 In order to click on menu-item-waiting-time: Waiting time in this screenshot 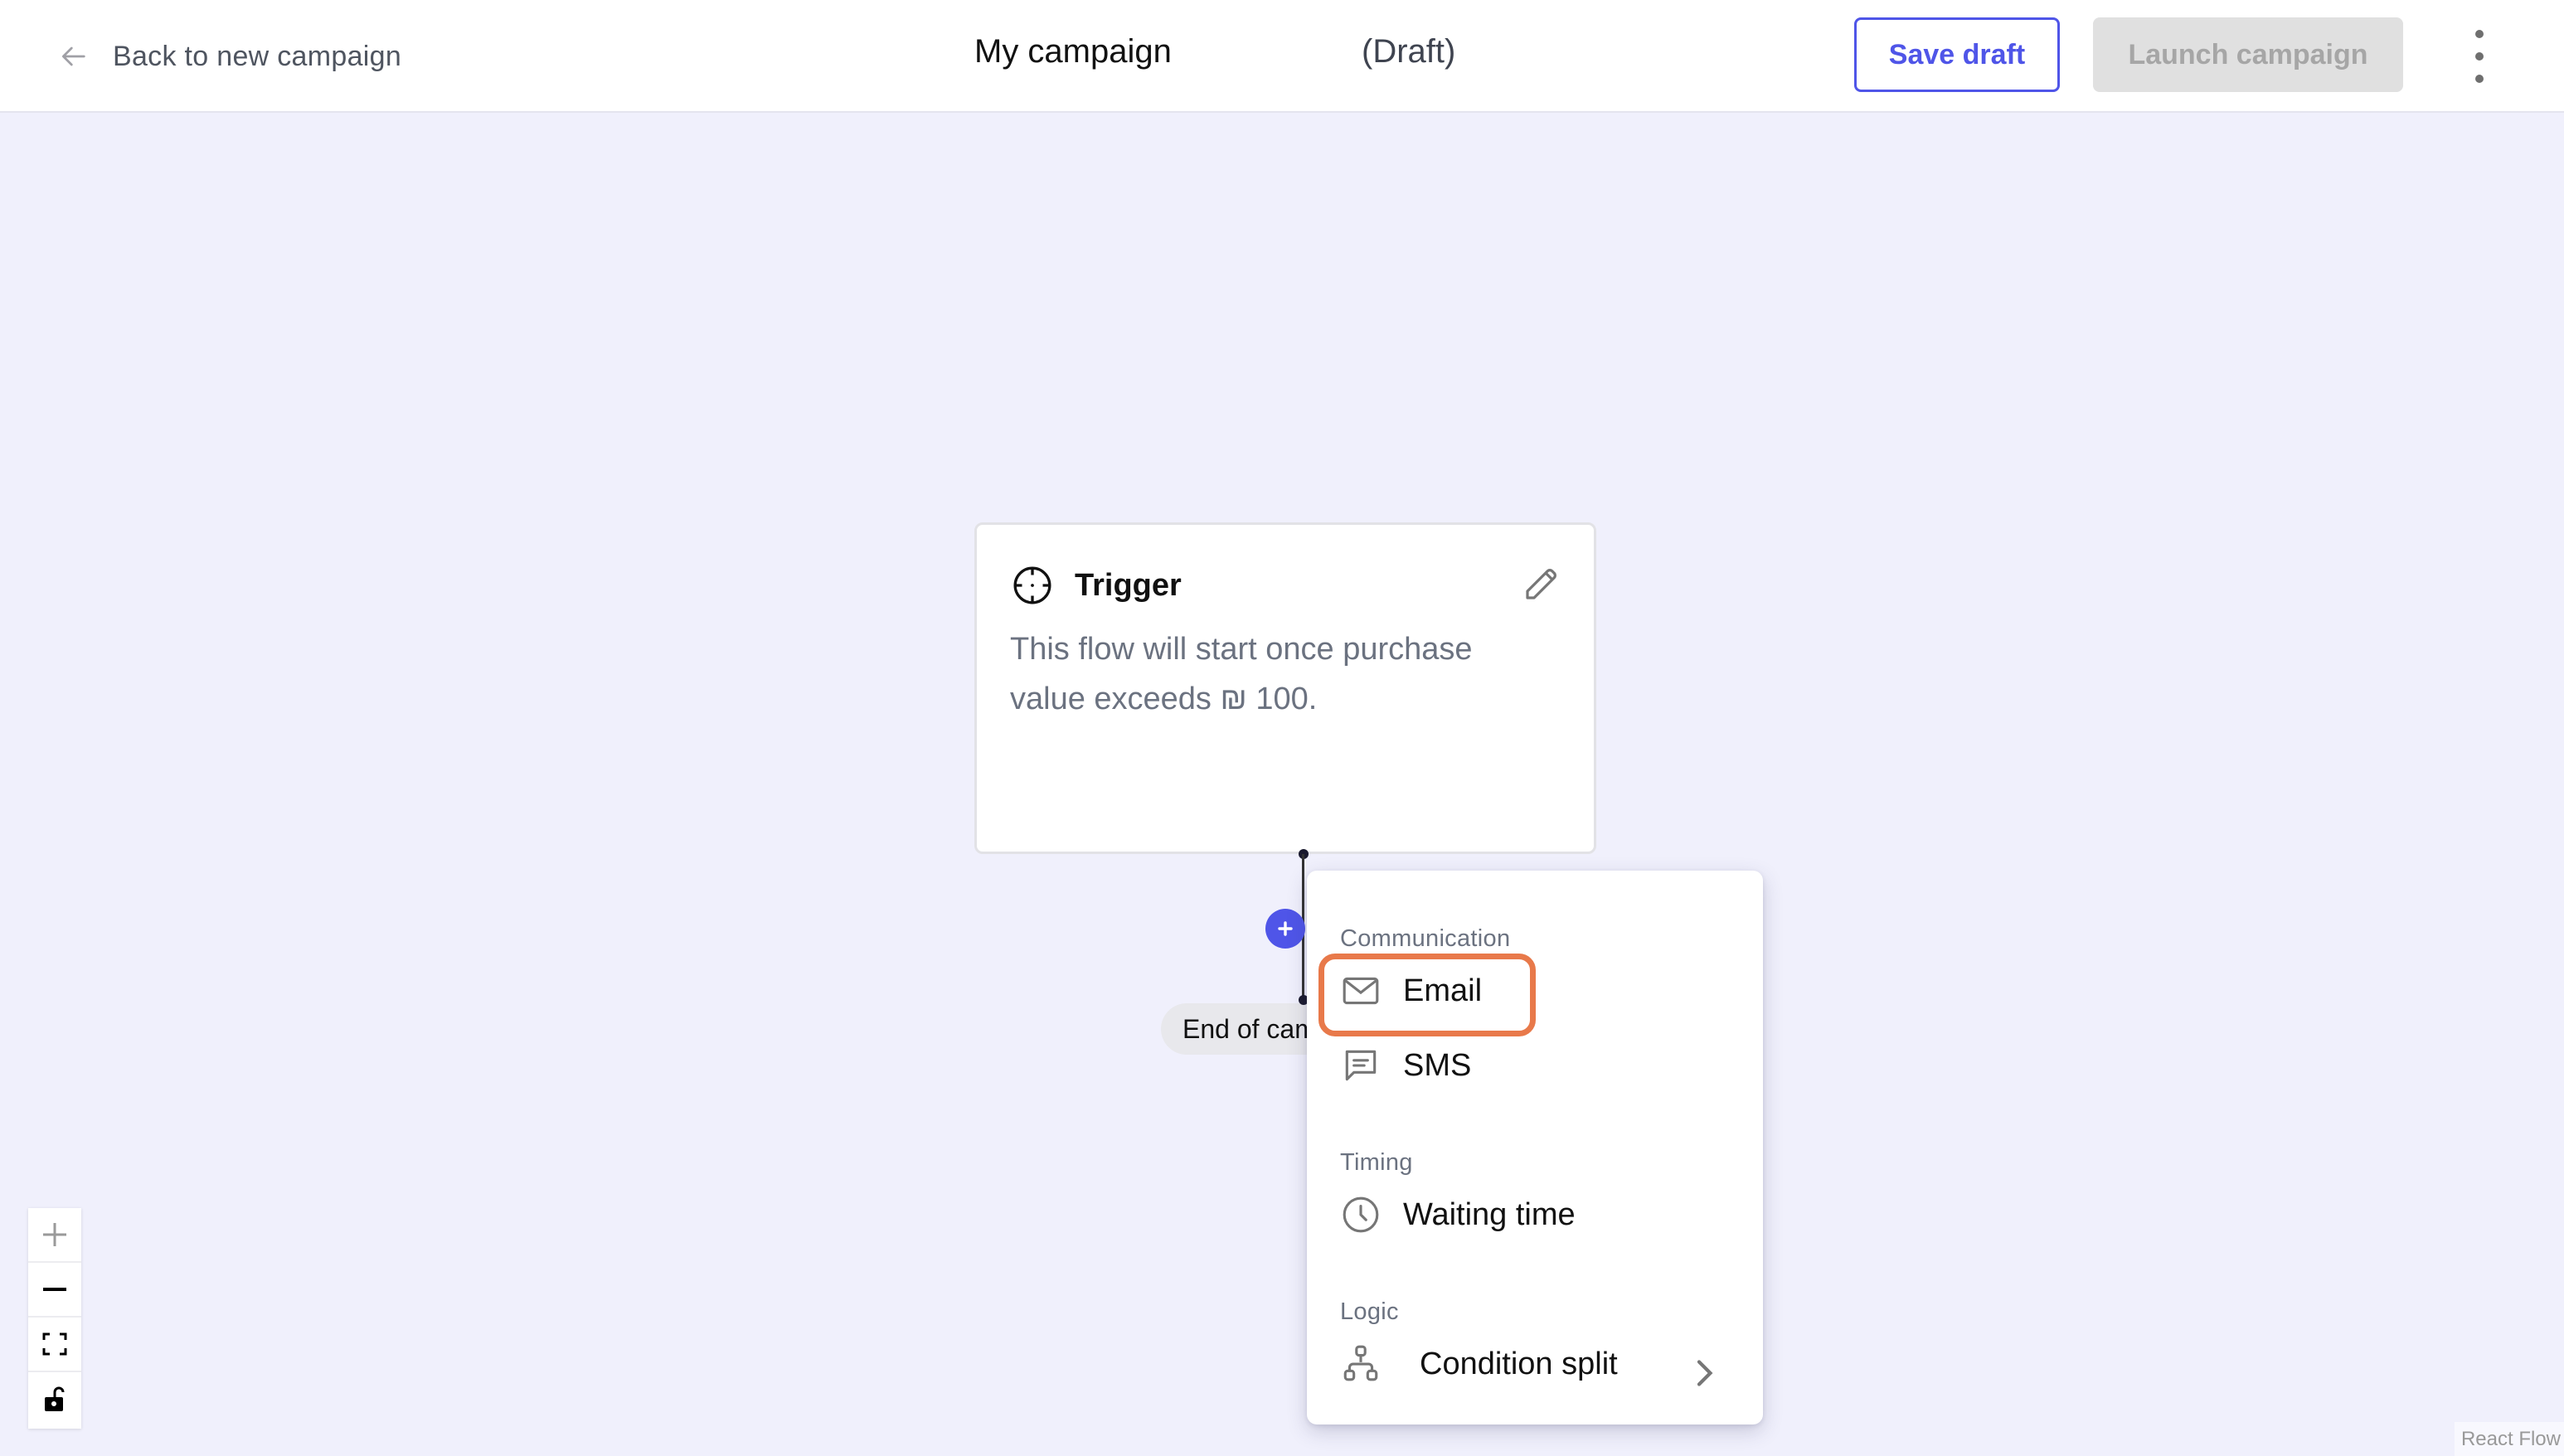, I will do `click(1458, 1214)`.